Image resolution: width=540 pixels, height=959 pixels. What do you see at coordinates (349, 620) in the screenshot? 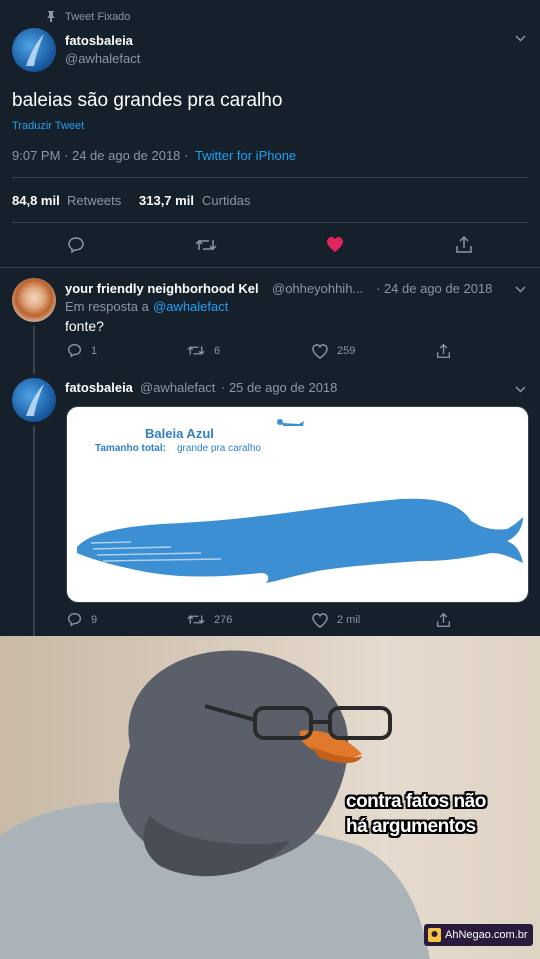
I see `like-count: 2 mil` at bounding box center [349, 620].